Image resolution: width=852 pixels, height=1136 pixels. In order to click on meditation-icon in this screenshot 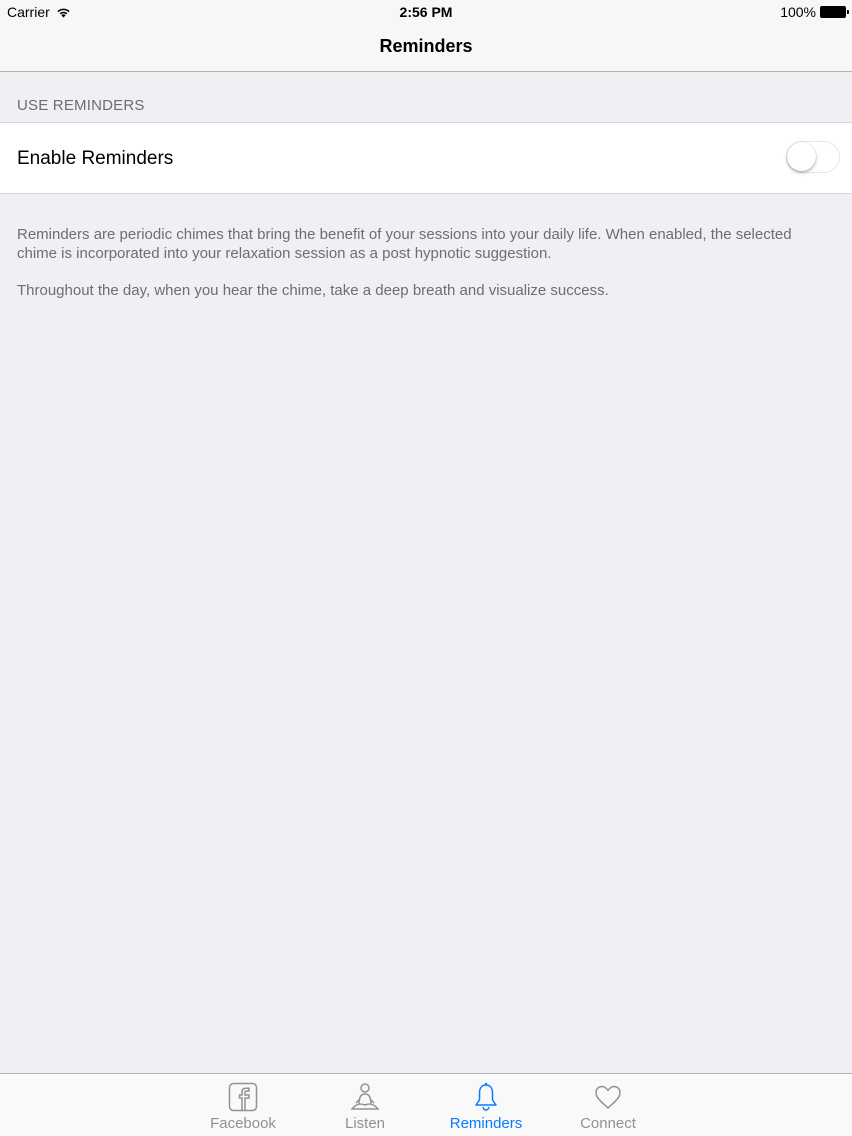, I will do `click(365, 1097)`.